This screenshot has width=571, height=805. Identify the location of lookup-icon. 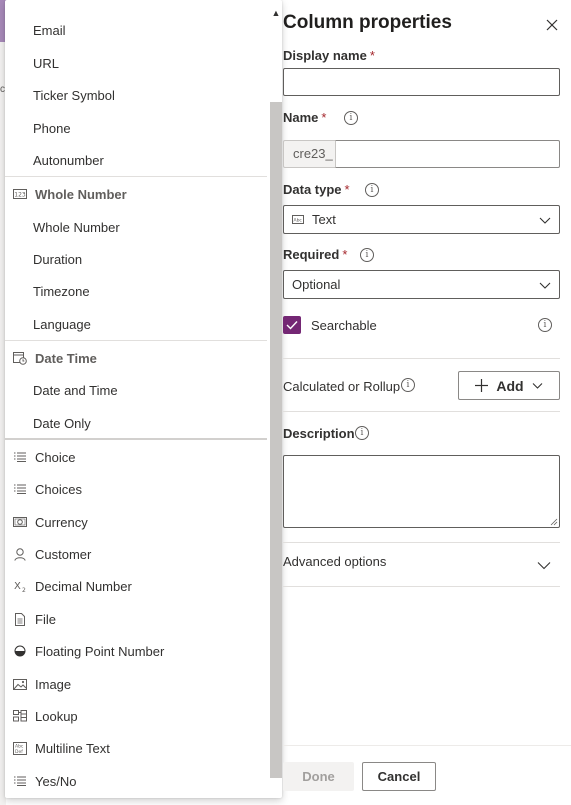
(20, 716).